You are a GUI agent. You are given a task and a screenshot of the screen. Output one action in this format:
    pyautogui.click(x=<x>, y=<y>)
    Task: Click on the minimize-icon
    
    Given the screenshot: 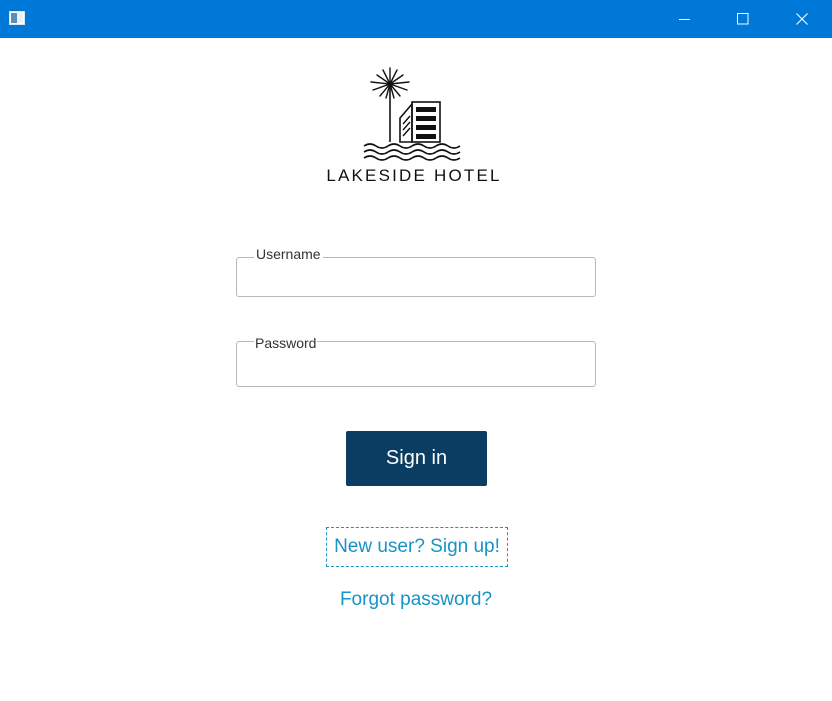 What is the action you would take?
    pyautogui.click(x=684, y=19)
    